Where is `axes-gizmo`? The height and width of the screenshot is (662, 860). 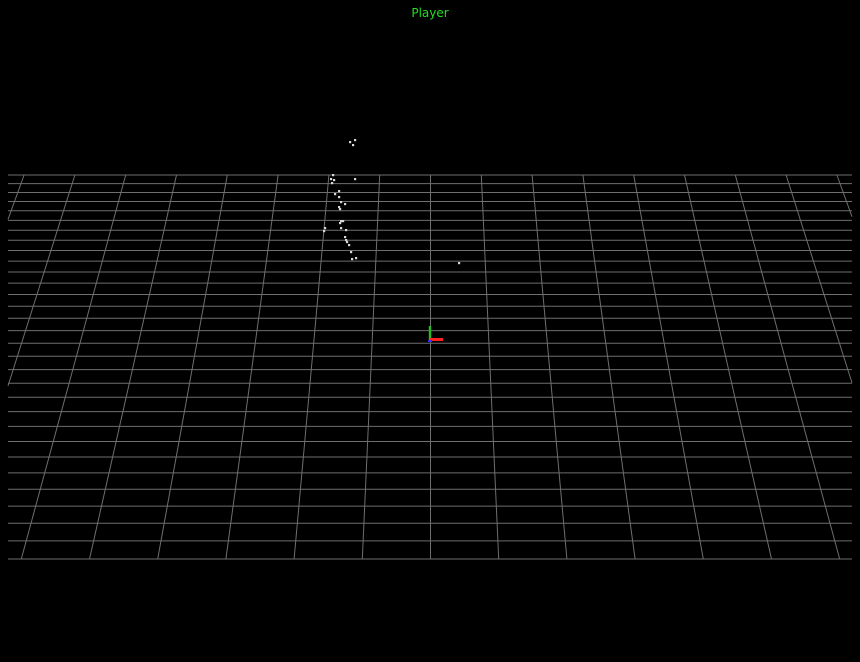 axes-gizmo is located at coordinates (435, 334).